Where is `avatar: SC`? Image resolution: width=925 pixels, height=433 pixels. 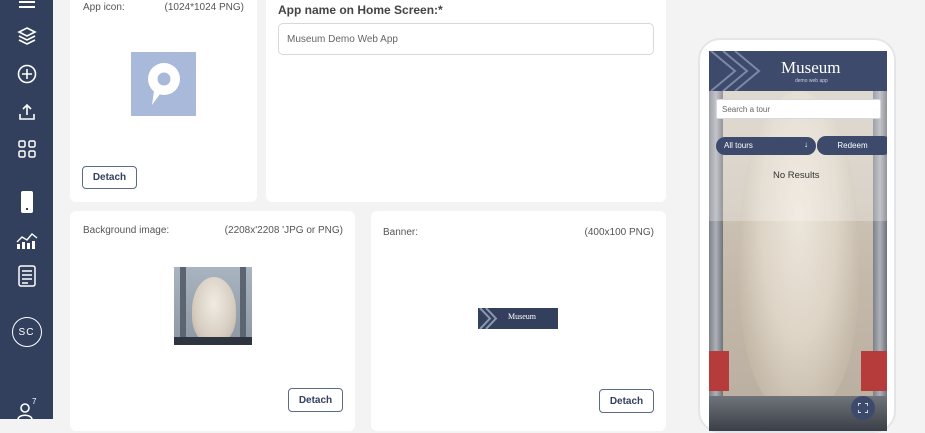 avatar: SC is located at coordinates (26, 332).